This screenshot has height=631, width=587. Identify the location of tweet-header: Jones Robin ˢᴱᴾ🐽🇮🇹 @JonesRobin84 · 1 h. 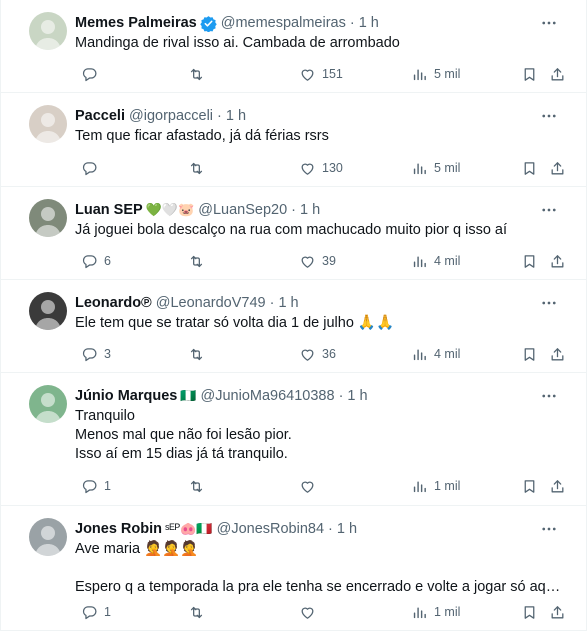
(300, 529).